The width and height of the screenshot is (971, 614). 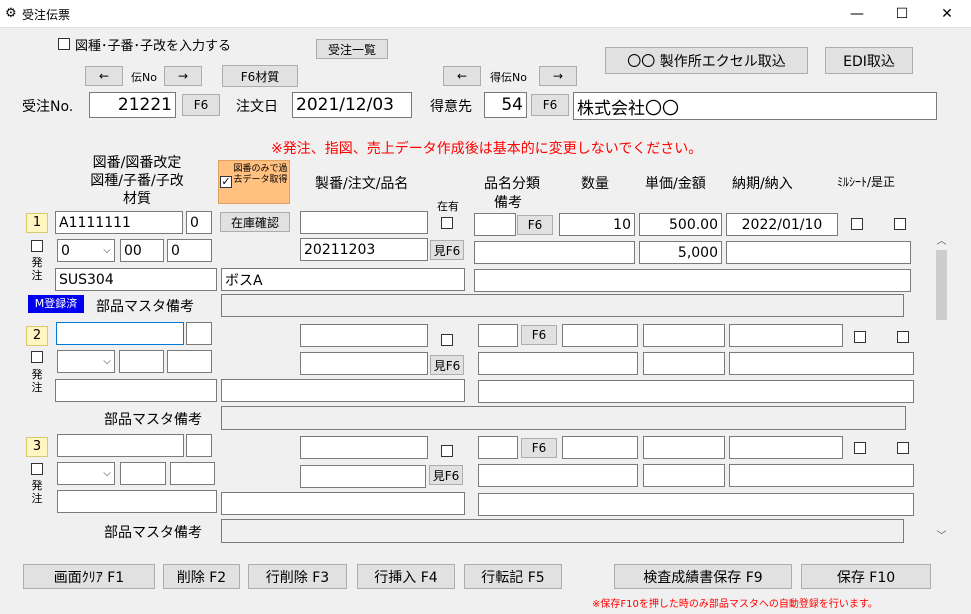 I want to click on row1-delivery-extra-input, so click(x=818, y=252).